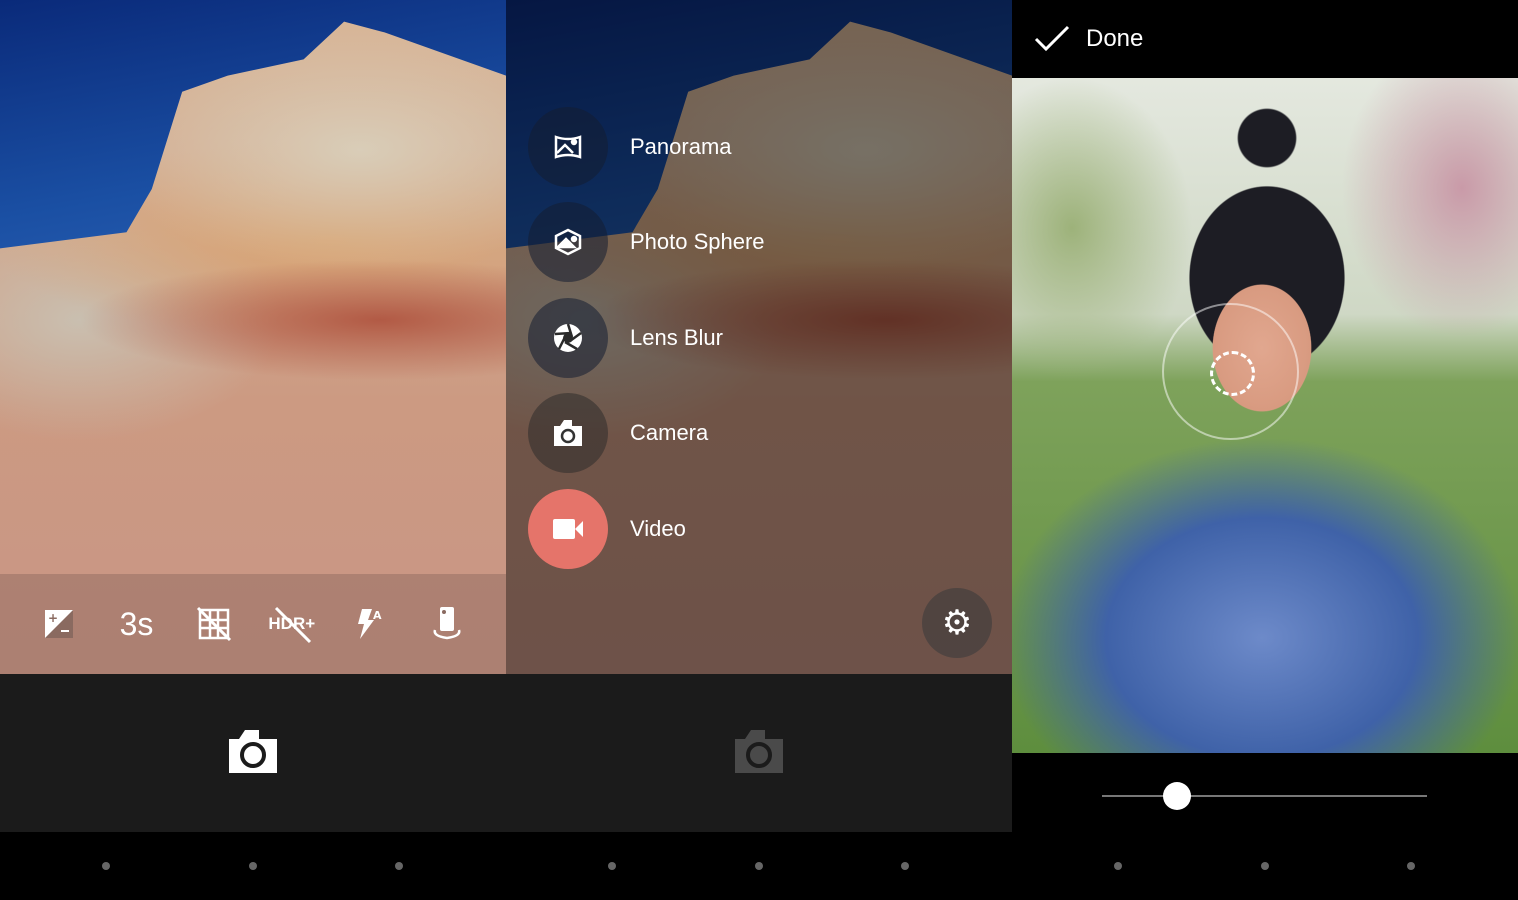  What do you see at coordinates (568, 529) in the screenshot?
I see `video-icon` at bounding box center [568, 529].